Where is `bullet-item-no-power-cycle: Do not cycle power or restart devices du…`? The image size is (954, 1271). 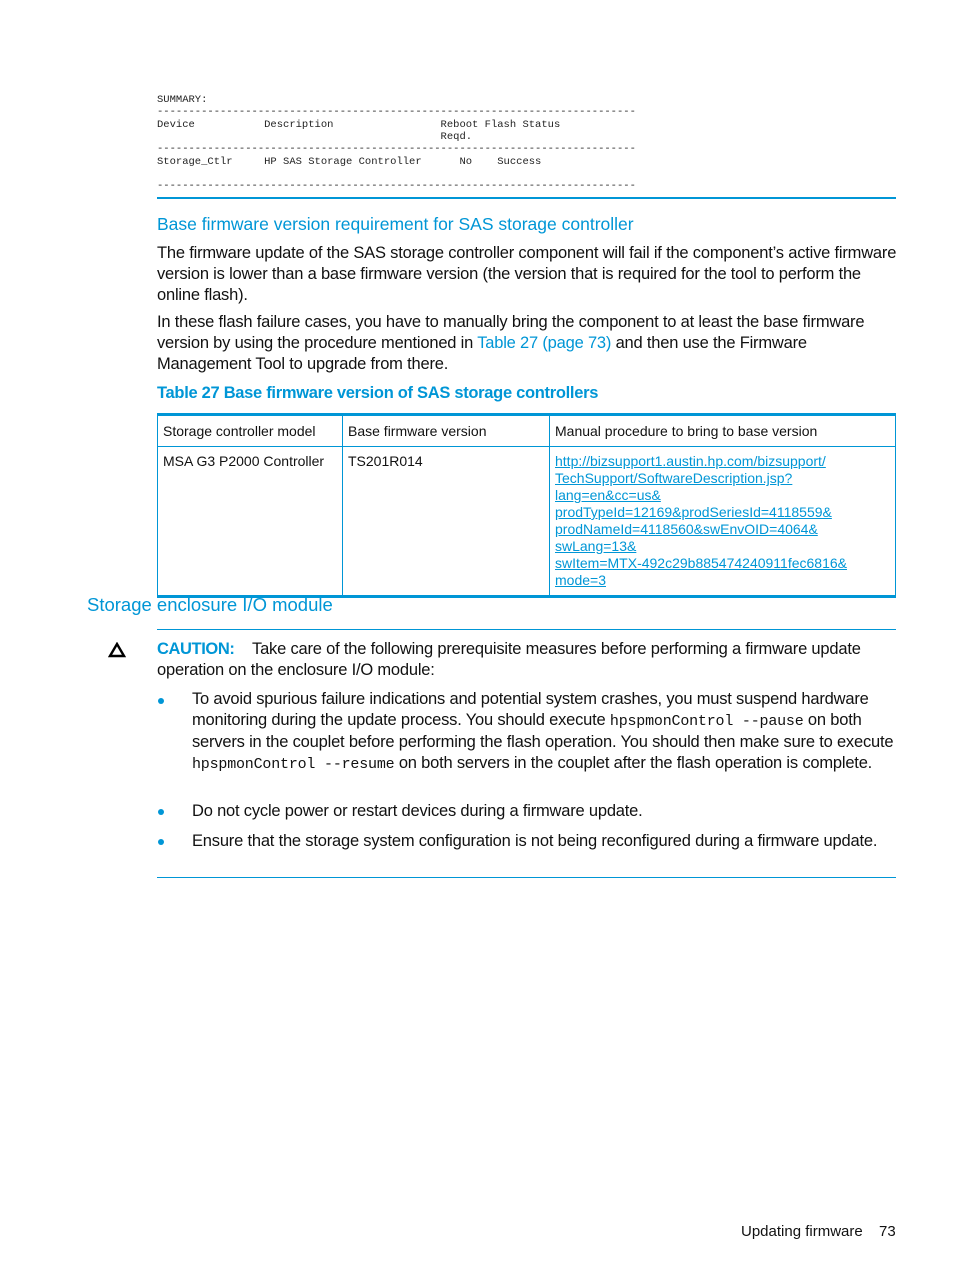 bullet-item-no-power-cycle: Do not cycle power or restart devices du… is located at coordinates (417, 811).